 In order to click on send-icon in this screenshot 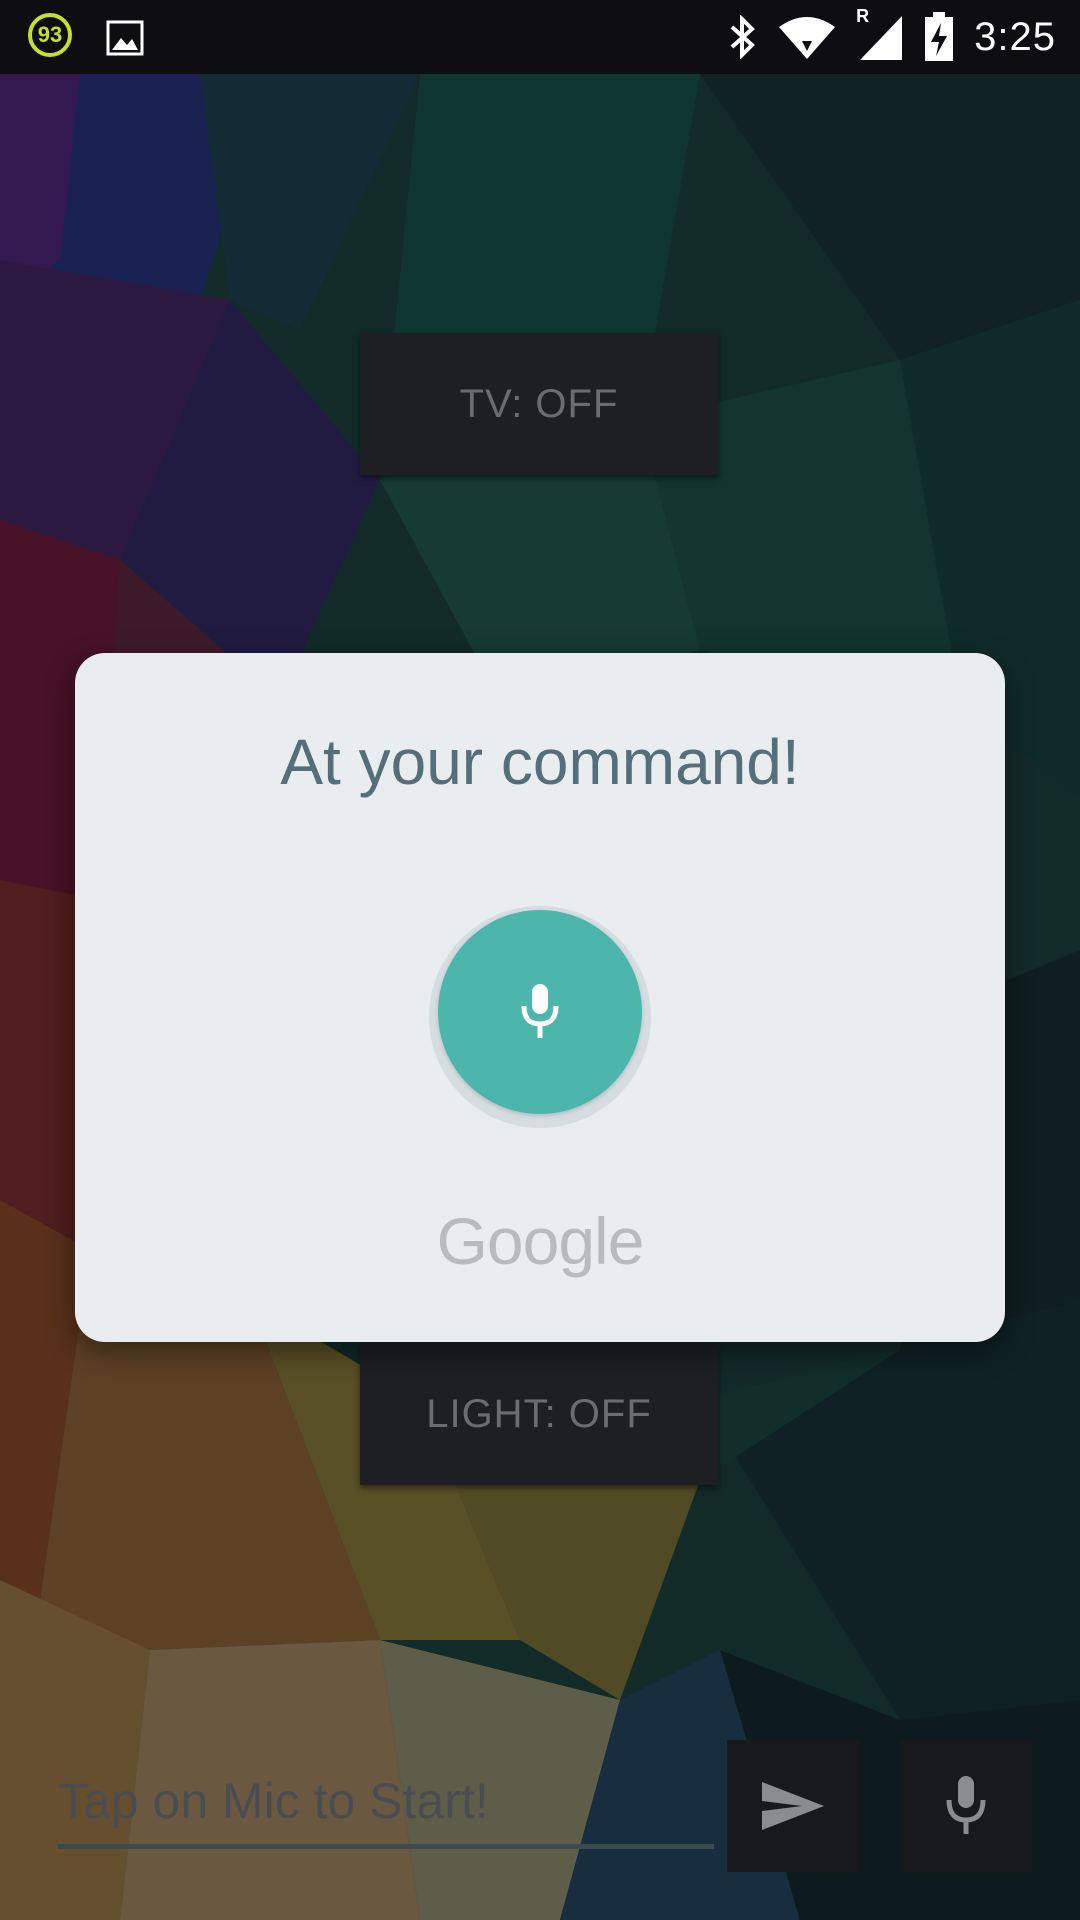, I will do `click(793, 1806)`.